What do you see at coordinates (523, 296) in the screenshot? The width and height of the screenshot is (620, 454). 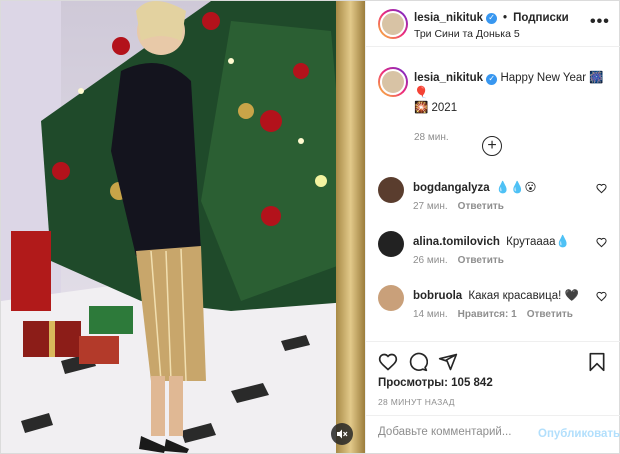 I see `comment-text: Какая красавица! 🖤` at bounding box center [523, 296].